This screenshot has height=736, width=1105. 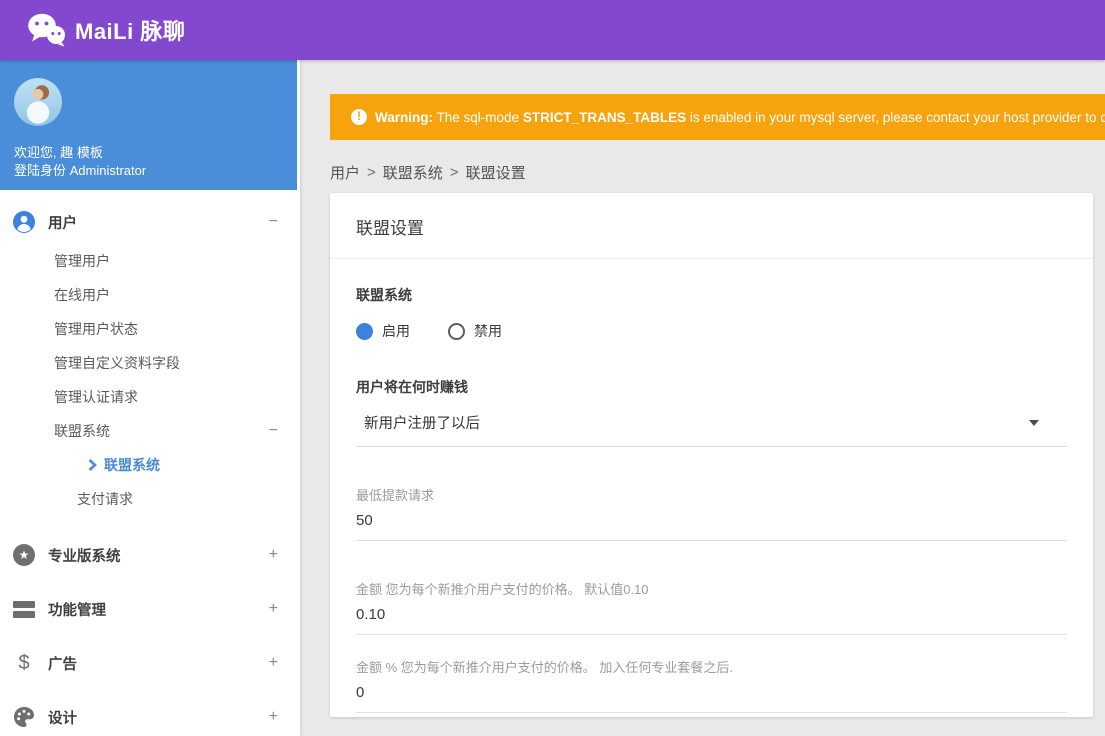 What do you see at coordinates (359, 117) in the screenshot?
I see `exclamation-circle-icon` at bounding box center [359, 117].